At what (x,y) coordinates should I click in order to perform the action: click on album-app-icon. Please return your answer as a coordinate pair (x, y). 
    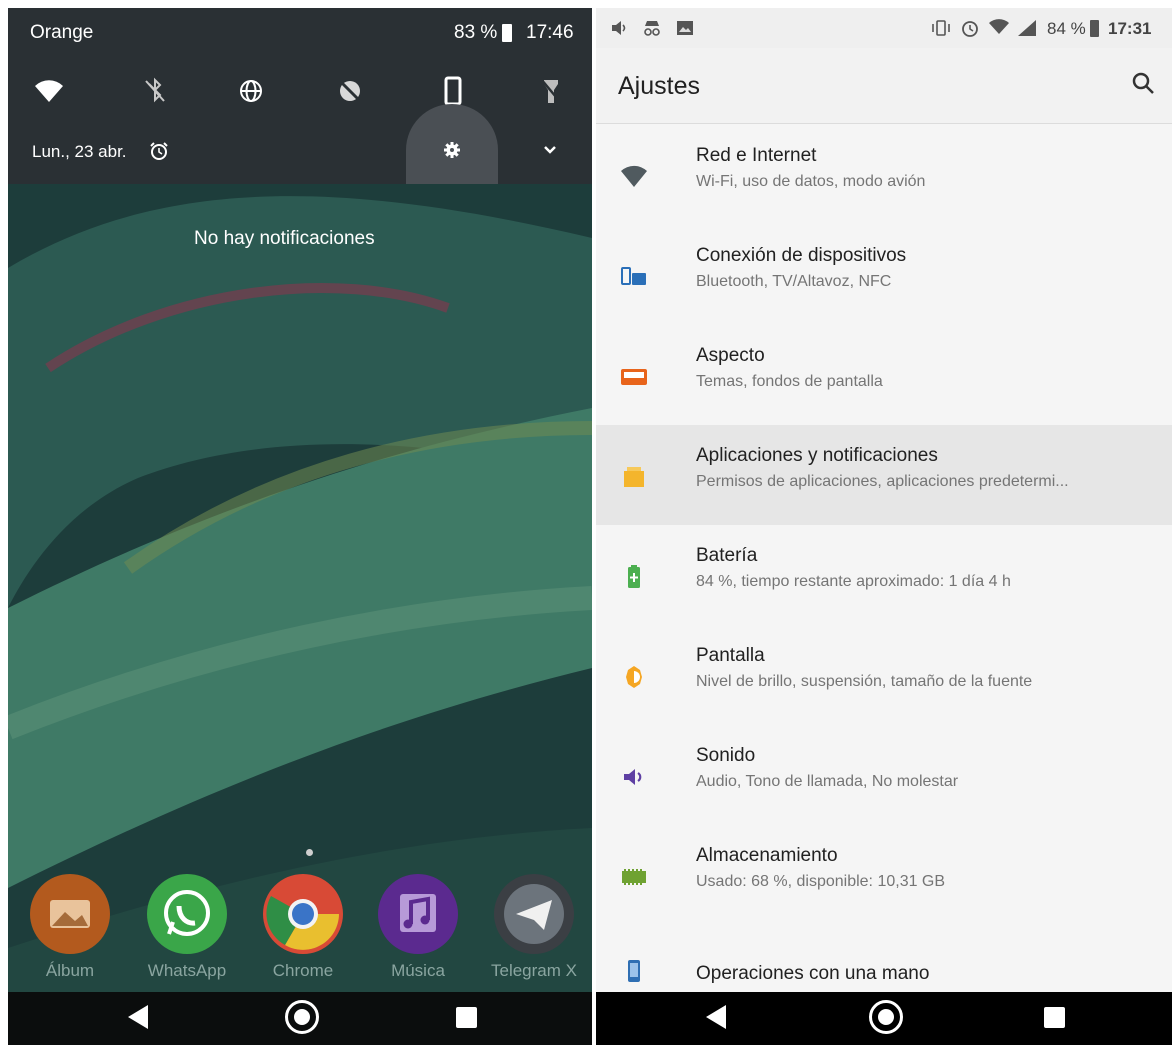
    Looking at the image, I should click on (70, 914).